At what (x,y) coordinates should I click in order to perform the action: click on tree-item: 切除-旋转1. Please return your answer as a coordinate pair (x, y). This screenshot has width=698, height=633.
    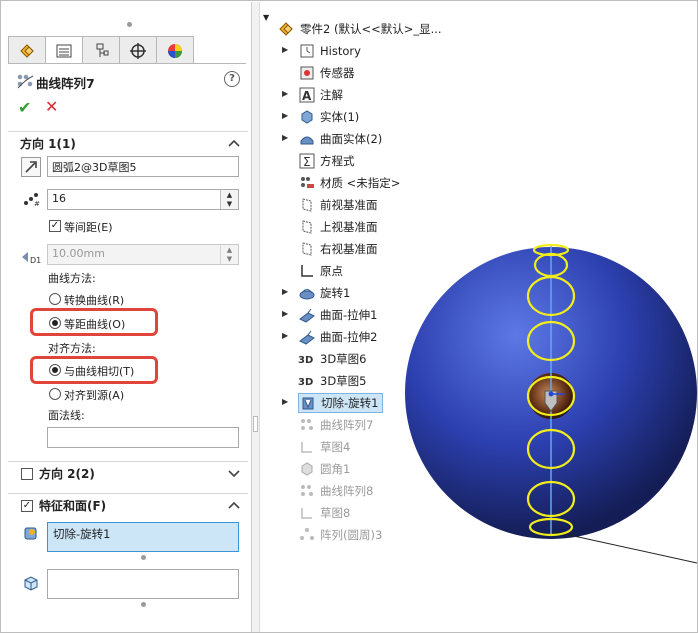
    Looking at the image, I should click on (341, 403).